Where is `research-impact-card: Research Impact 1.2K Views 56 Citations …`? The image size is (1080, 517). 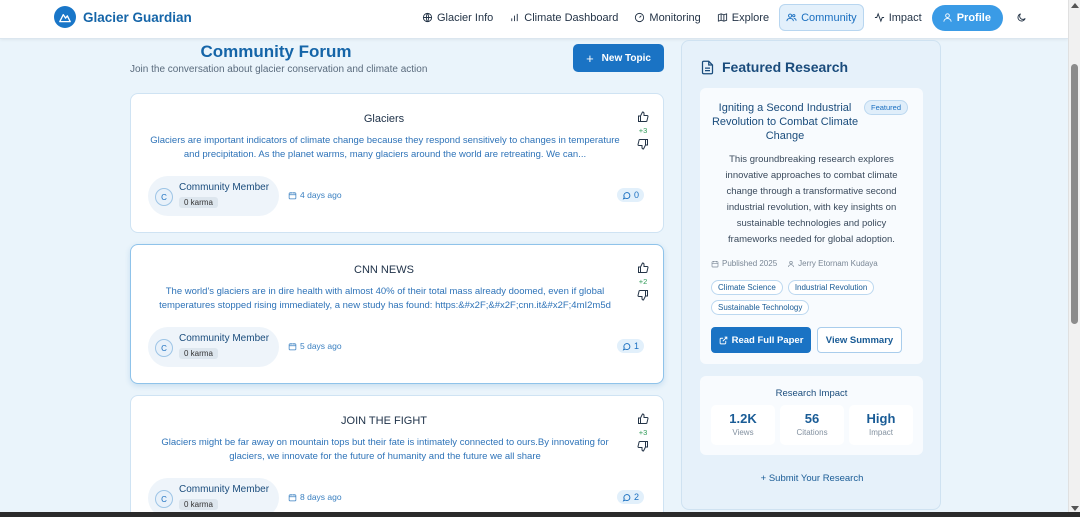 research-impact-card: Research Impact 1.2K Views 56 Citations … is located at coordinates (811, 415).